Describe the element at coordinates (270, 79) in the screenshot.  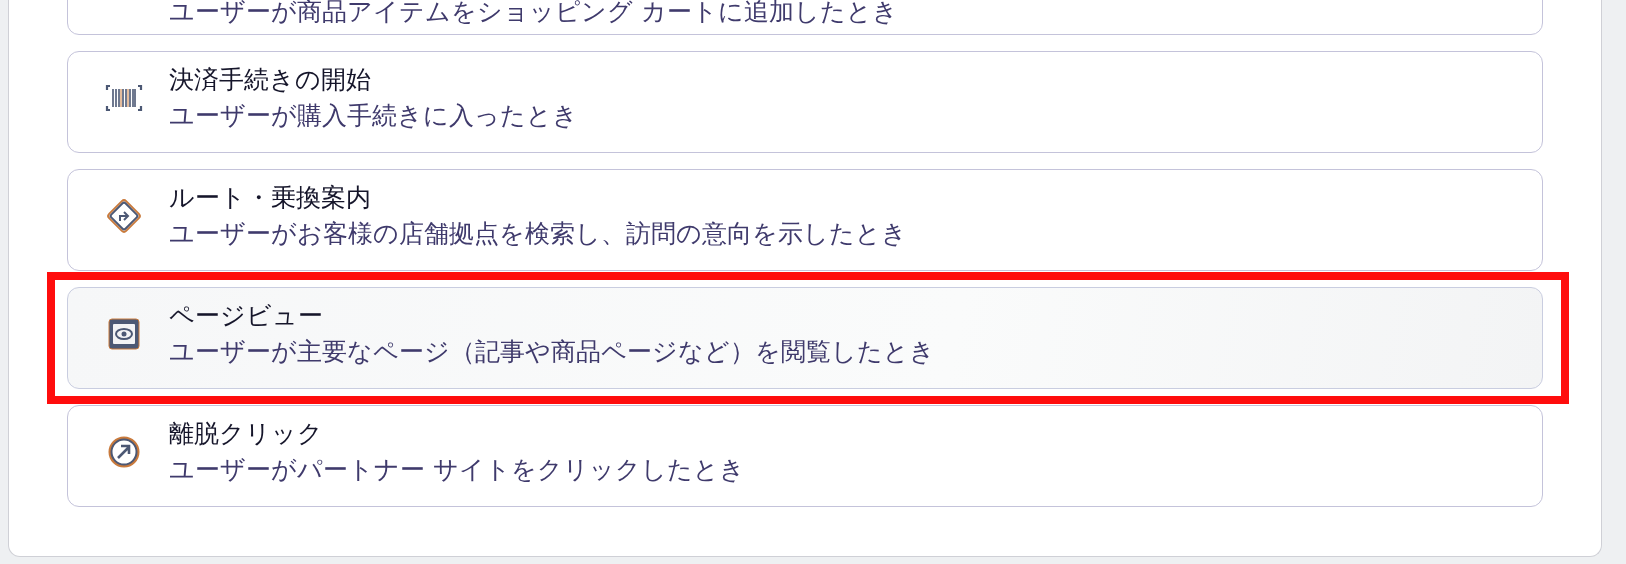
I see `event-title: 決済手続きの開始` at that location.